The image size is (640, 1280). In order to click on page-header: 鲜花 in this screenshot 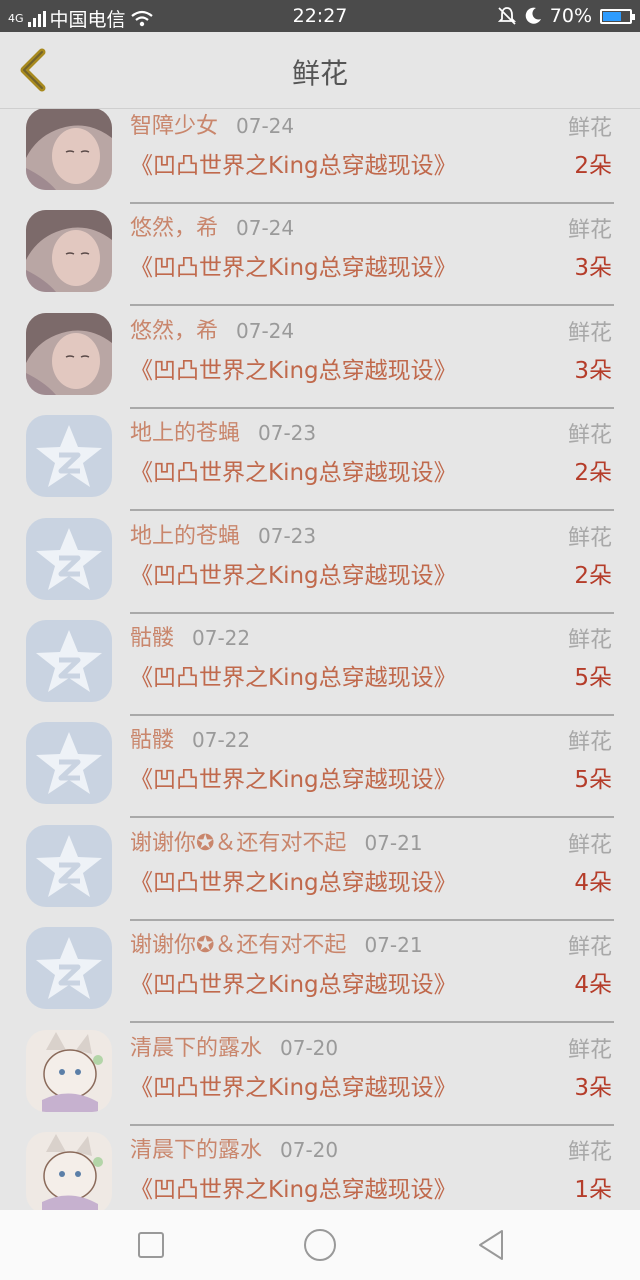, I will do `click(320, 70)`.